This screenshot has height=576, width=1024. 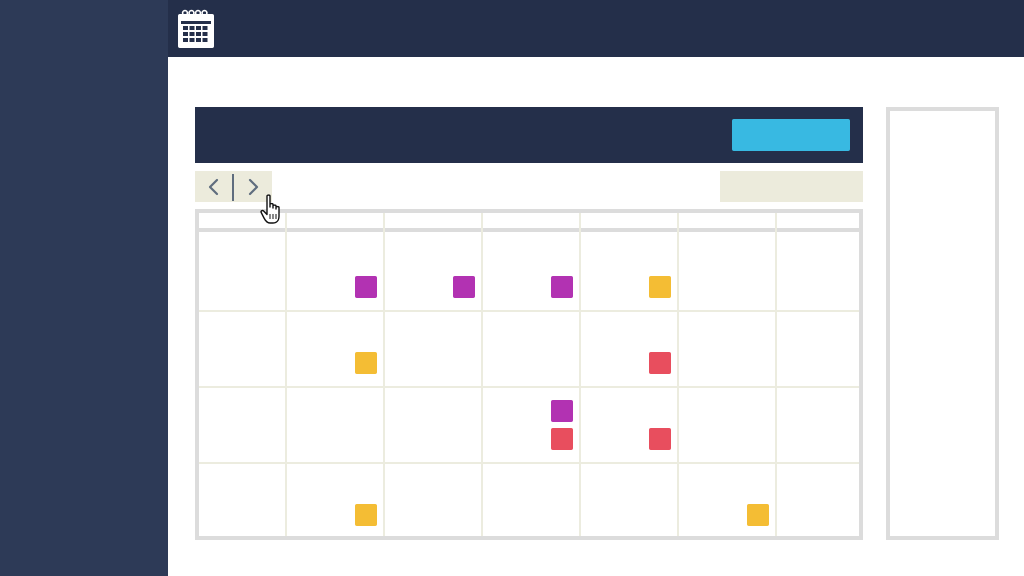 What do you see at coordinates (270, 209) in the screenshot?
I see `hand-pointer-icon` at bounding box center [270, 209].